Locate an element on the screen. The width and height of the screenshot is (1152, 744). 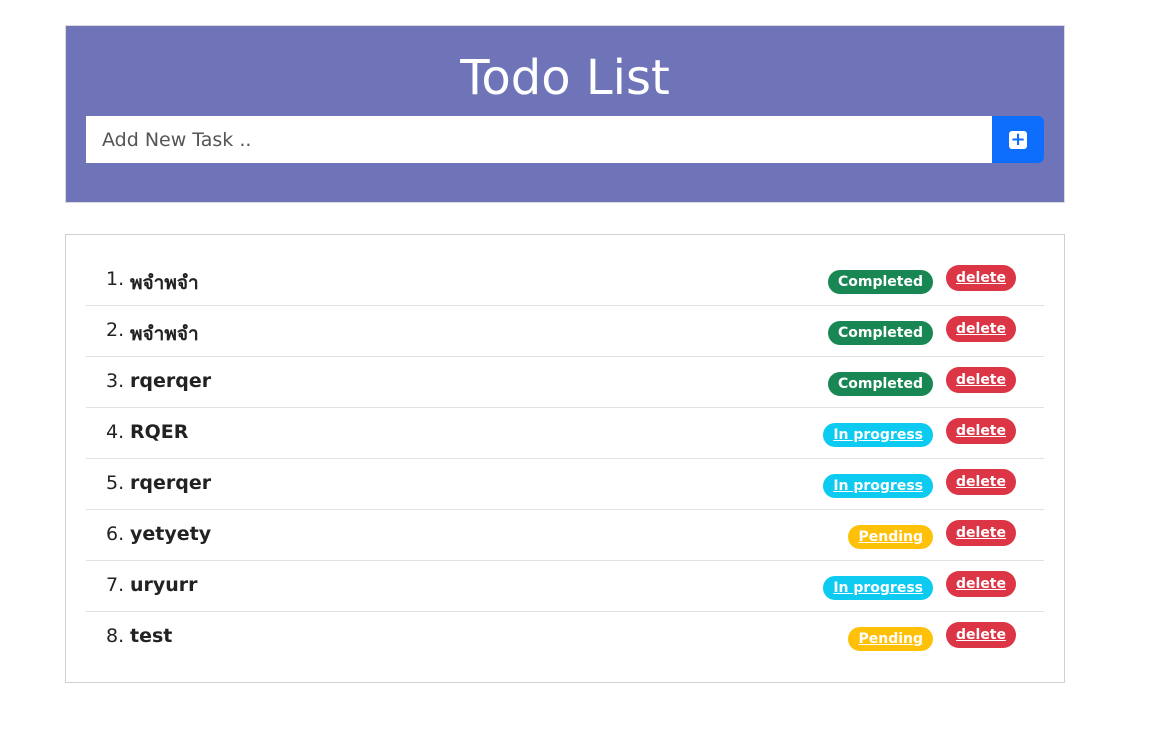
task-row: 4. RQER In progress delete is located at coordinates (565, 433).